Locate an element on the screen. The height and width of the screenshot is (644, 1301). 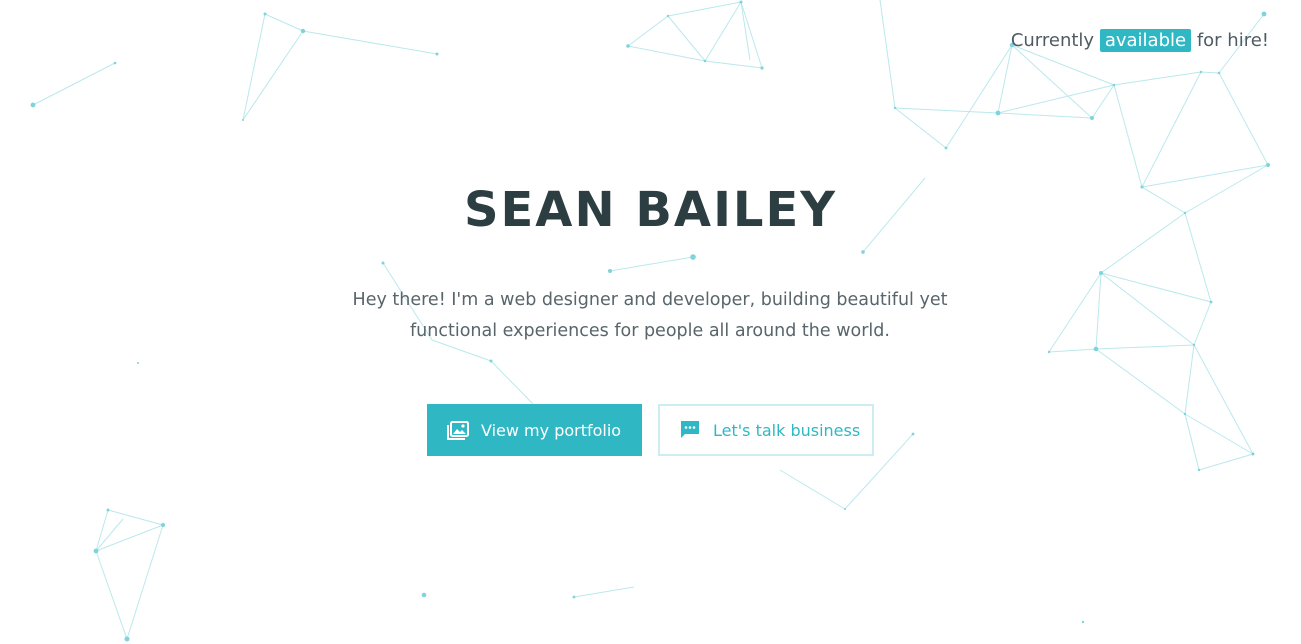
availability-status: Currently available for hire! is located at coordinates (1140, 41).